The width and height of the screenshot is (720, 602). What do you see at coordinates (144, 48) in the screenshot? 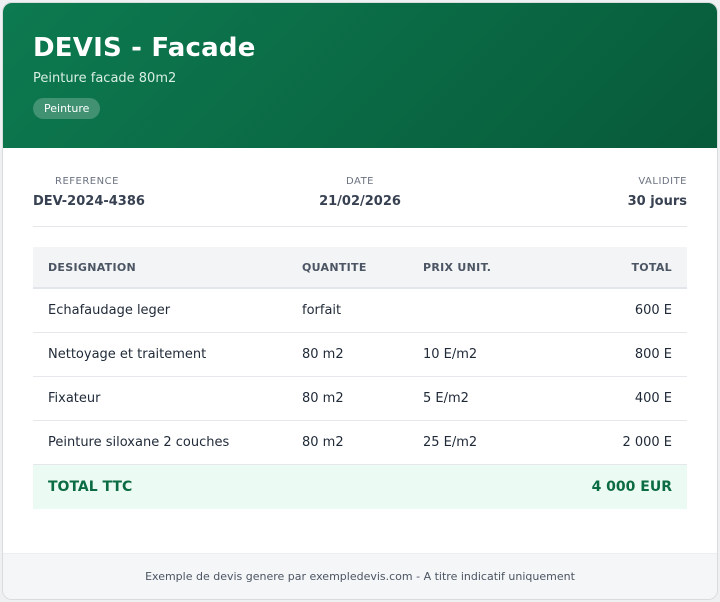
I see `page-title: DEVIS - Facade` at bounding box center [144, 48].